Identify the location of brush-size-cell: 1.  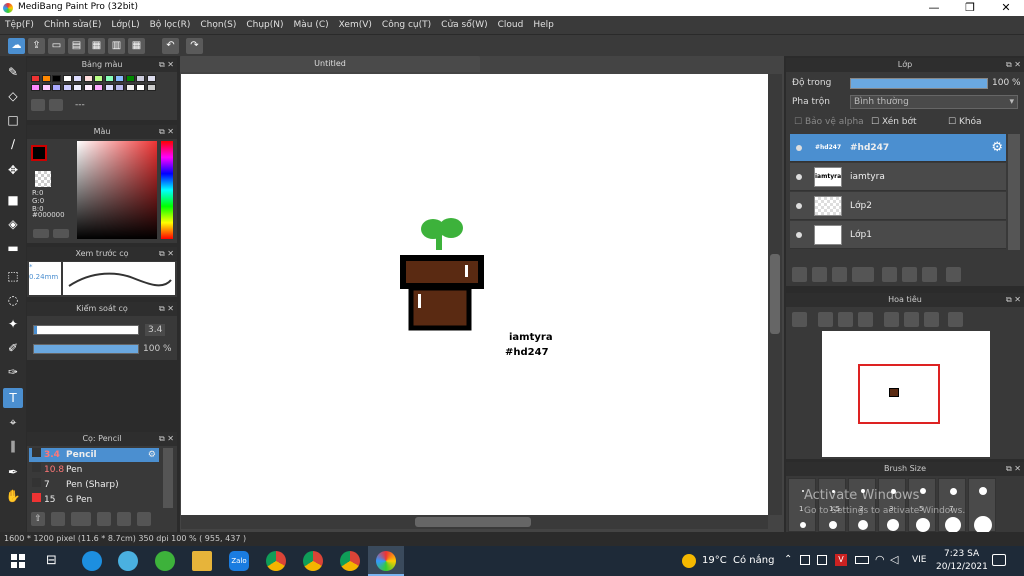
(802, 505).